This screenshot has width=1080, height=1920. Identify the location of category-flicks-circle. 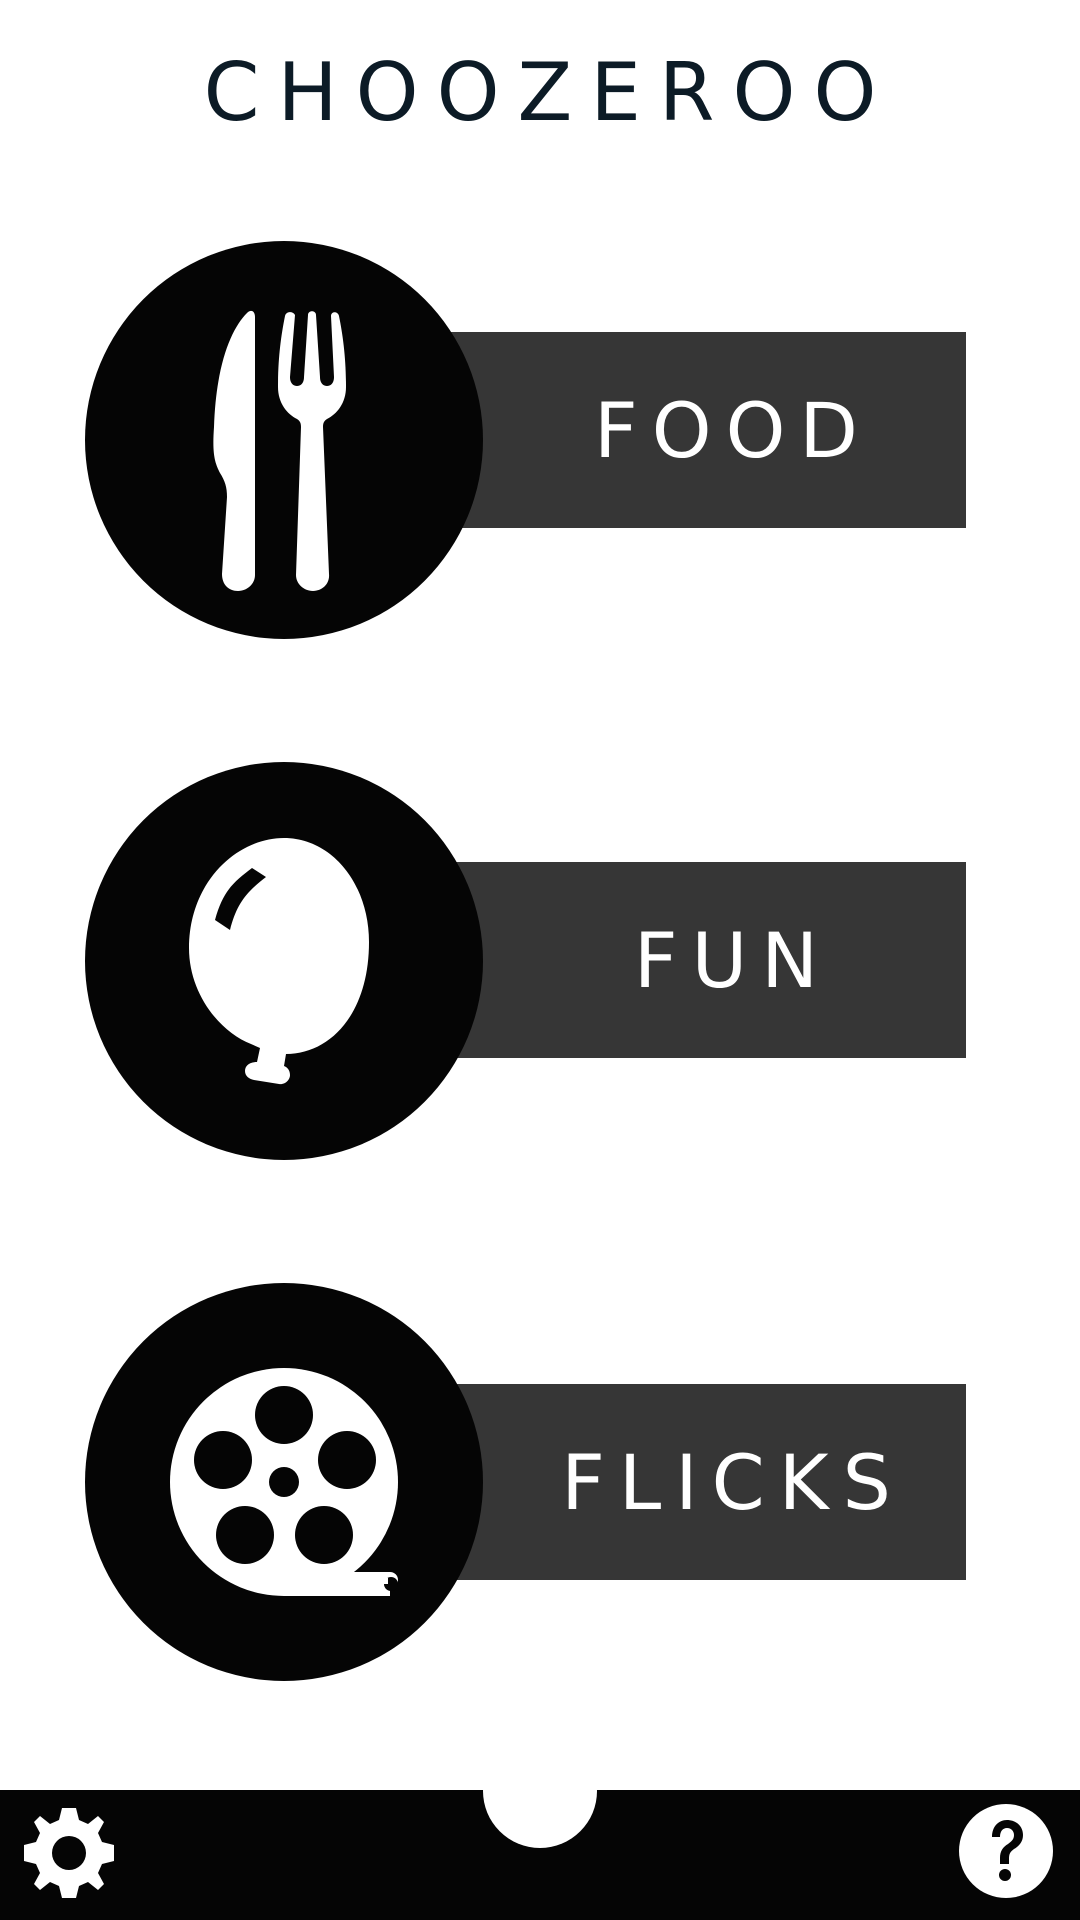
(284, 1482).